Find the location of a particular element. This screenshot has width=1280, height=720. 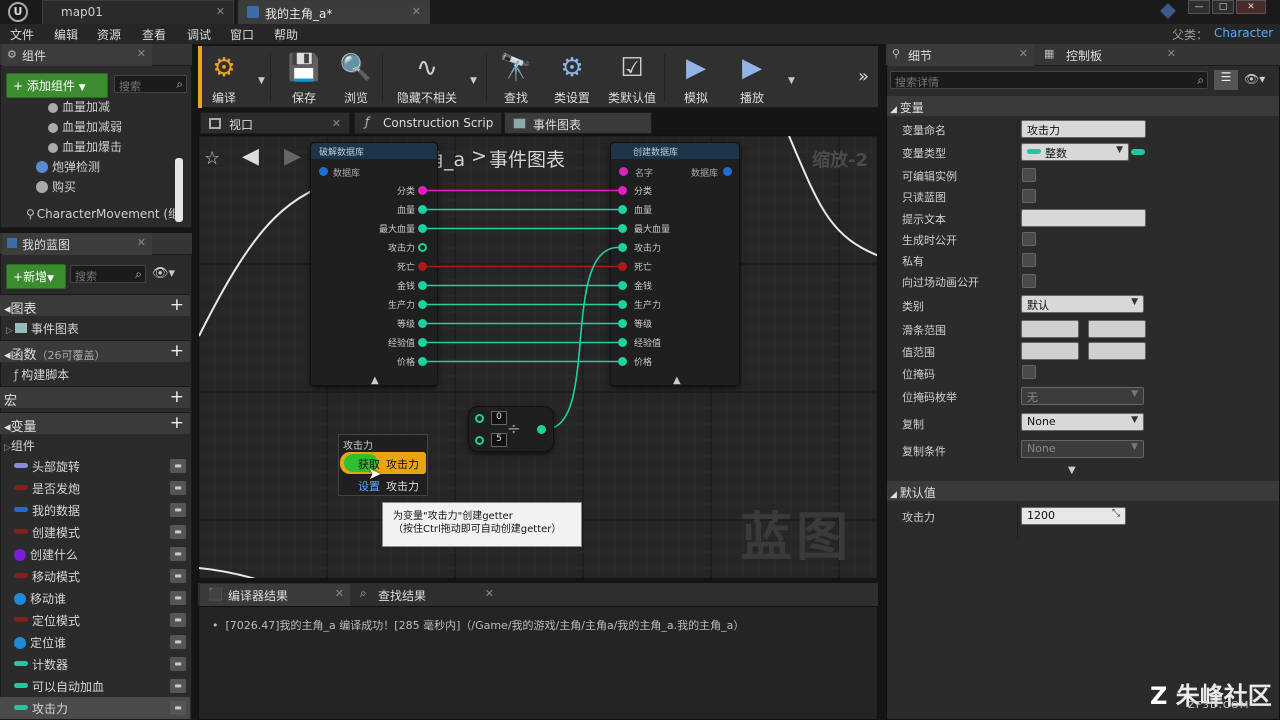

forward-arrow-icon: ▶ is located at coordinates (292, 156).